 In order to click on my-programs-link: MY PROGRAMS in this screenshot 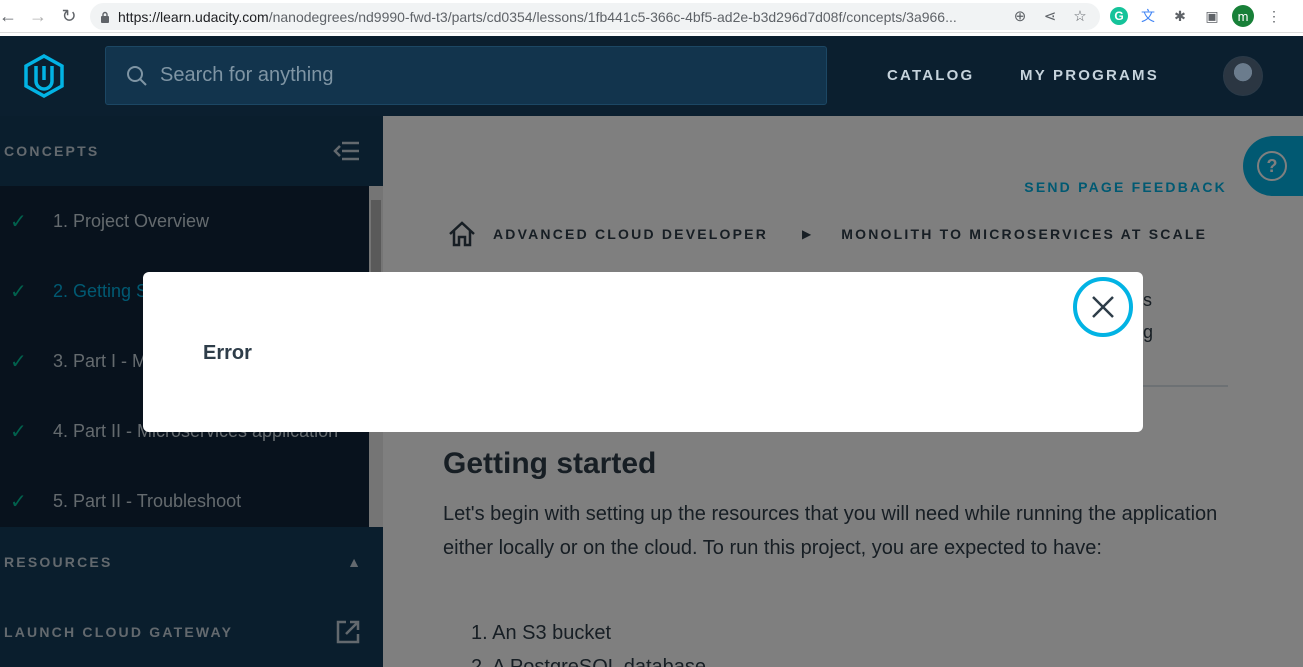, I will do `click(1089, 75)`.